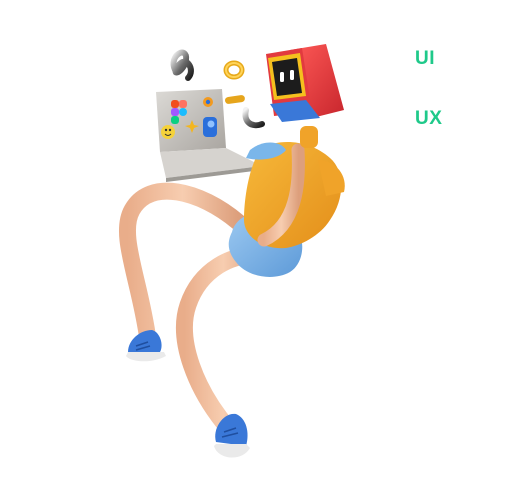 The width and height of the screenshot is (522, 500). Describe the element at coordinates (425, 58) in the screenshot. I see `ui-label: UI` at that location.